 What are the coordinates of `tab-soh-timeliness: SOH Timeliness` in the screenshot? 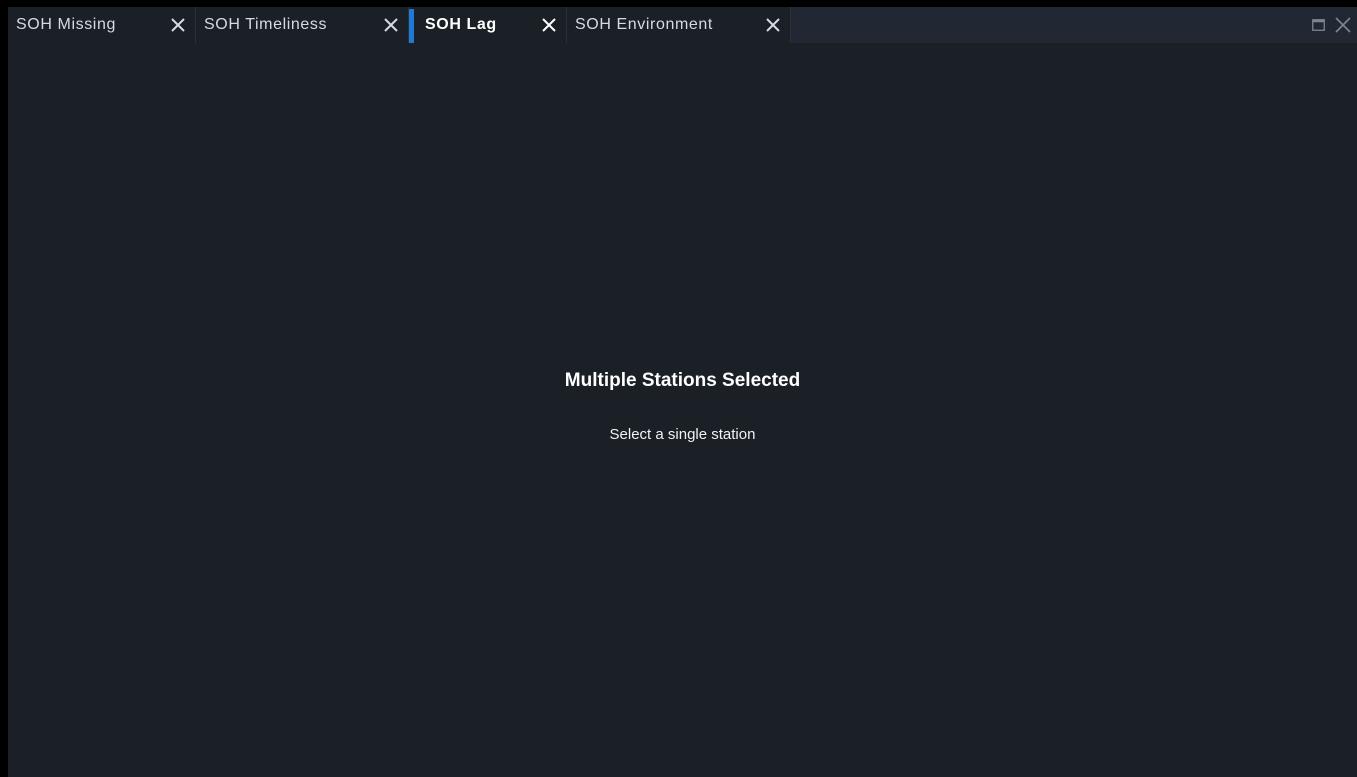 It's located at (302, 25).